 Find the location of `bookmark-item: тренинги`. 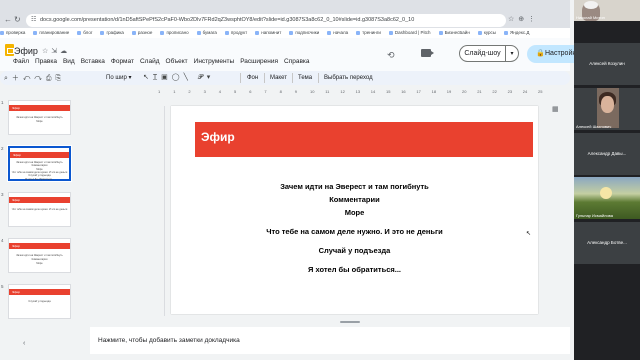

bookmark-item: тренинги is located at coordinates (368, 32).